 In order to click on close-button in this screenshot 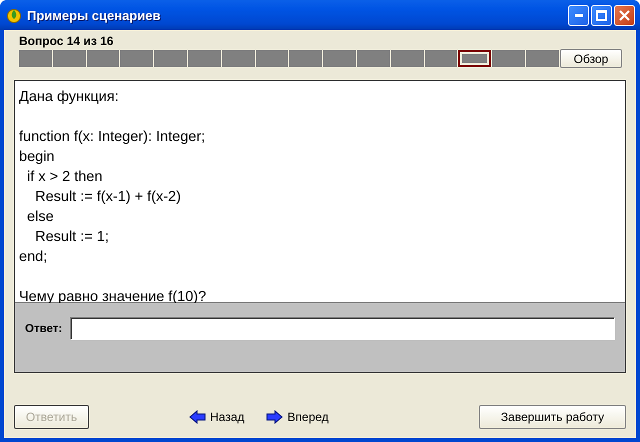, I will do `click(624, 15)`.